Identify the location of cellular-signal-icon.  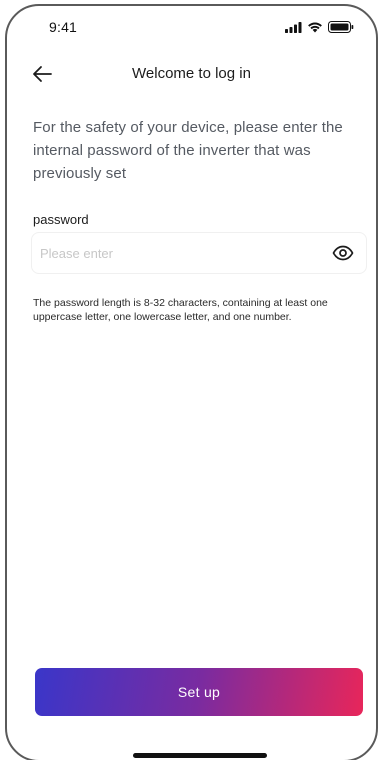
(293, 27).